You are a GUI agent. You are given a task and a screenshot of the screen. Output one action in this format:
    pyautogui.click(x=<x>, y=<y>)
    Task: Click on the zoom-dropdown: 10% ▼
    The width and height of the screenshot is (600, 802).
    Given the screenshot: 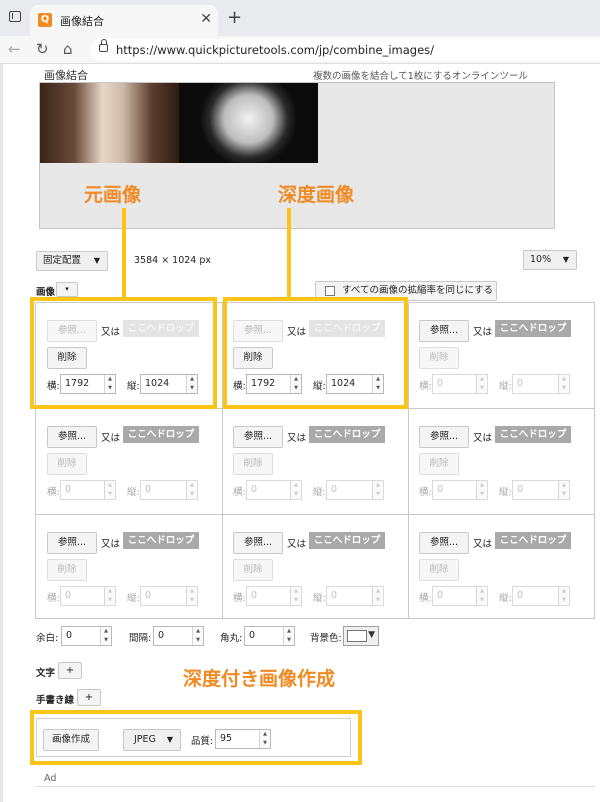 What is the action you would take?
    pyautogui.click(x=550, y=260)
    